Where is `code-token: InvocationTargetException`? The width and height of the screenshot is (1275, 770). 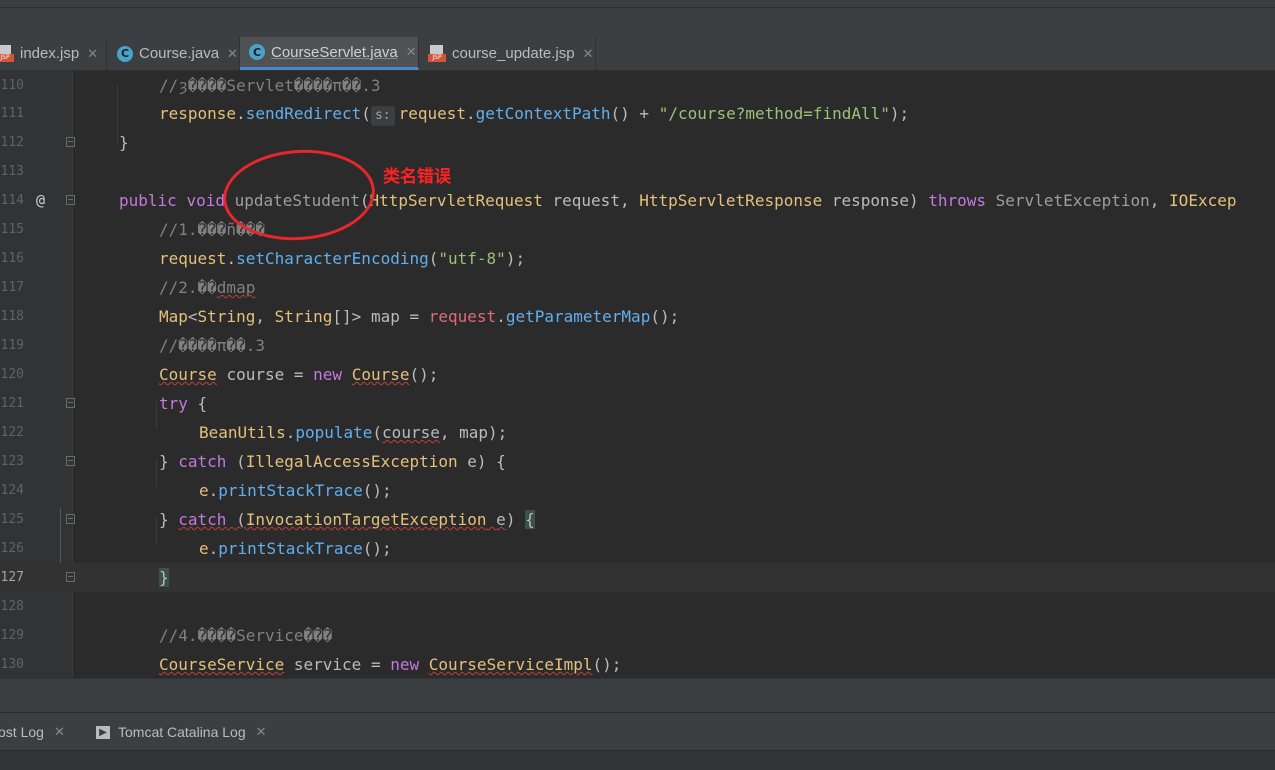
code-token: InvocationTargetException is located at coordinates (366, 519).